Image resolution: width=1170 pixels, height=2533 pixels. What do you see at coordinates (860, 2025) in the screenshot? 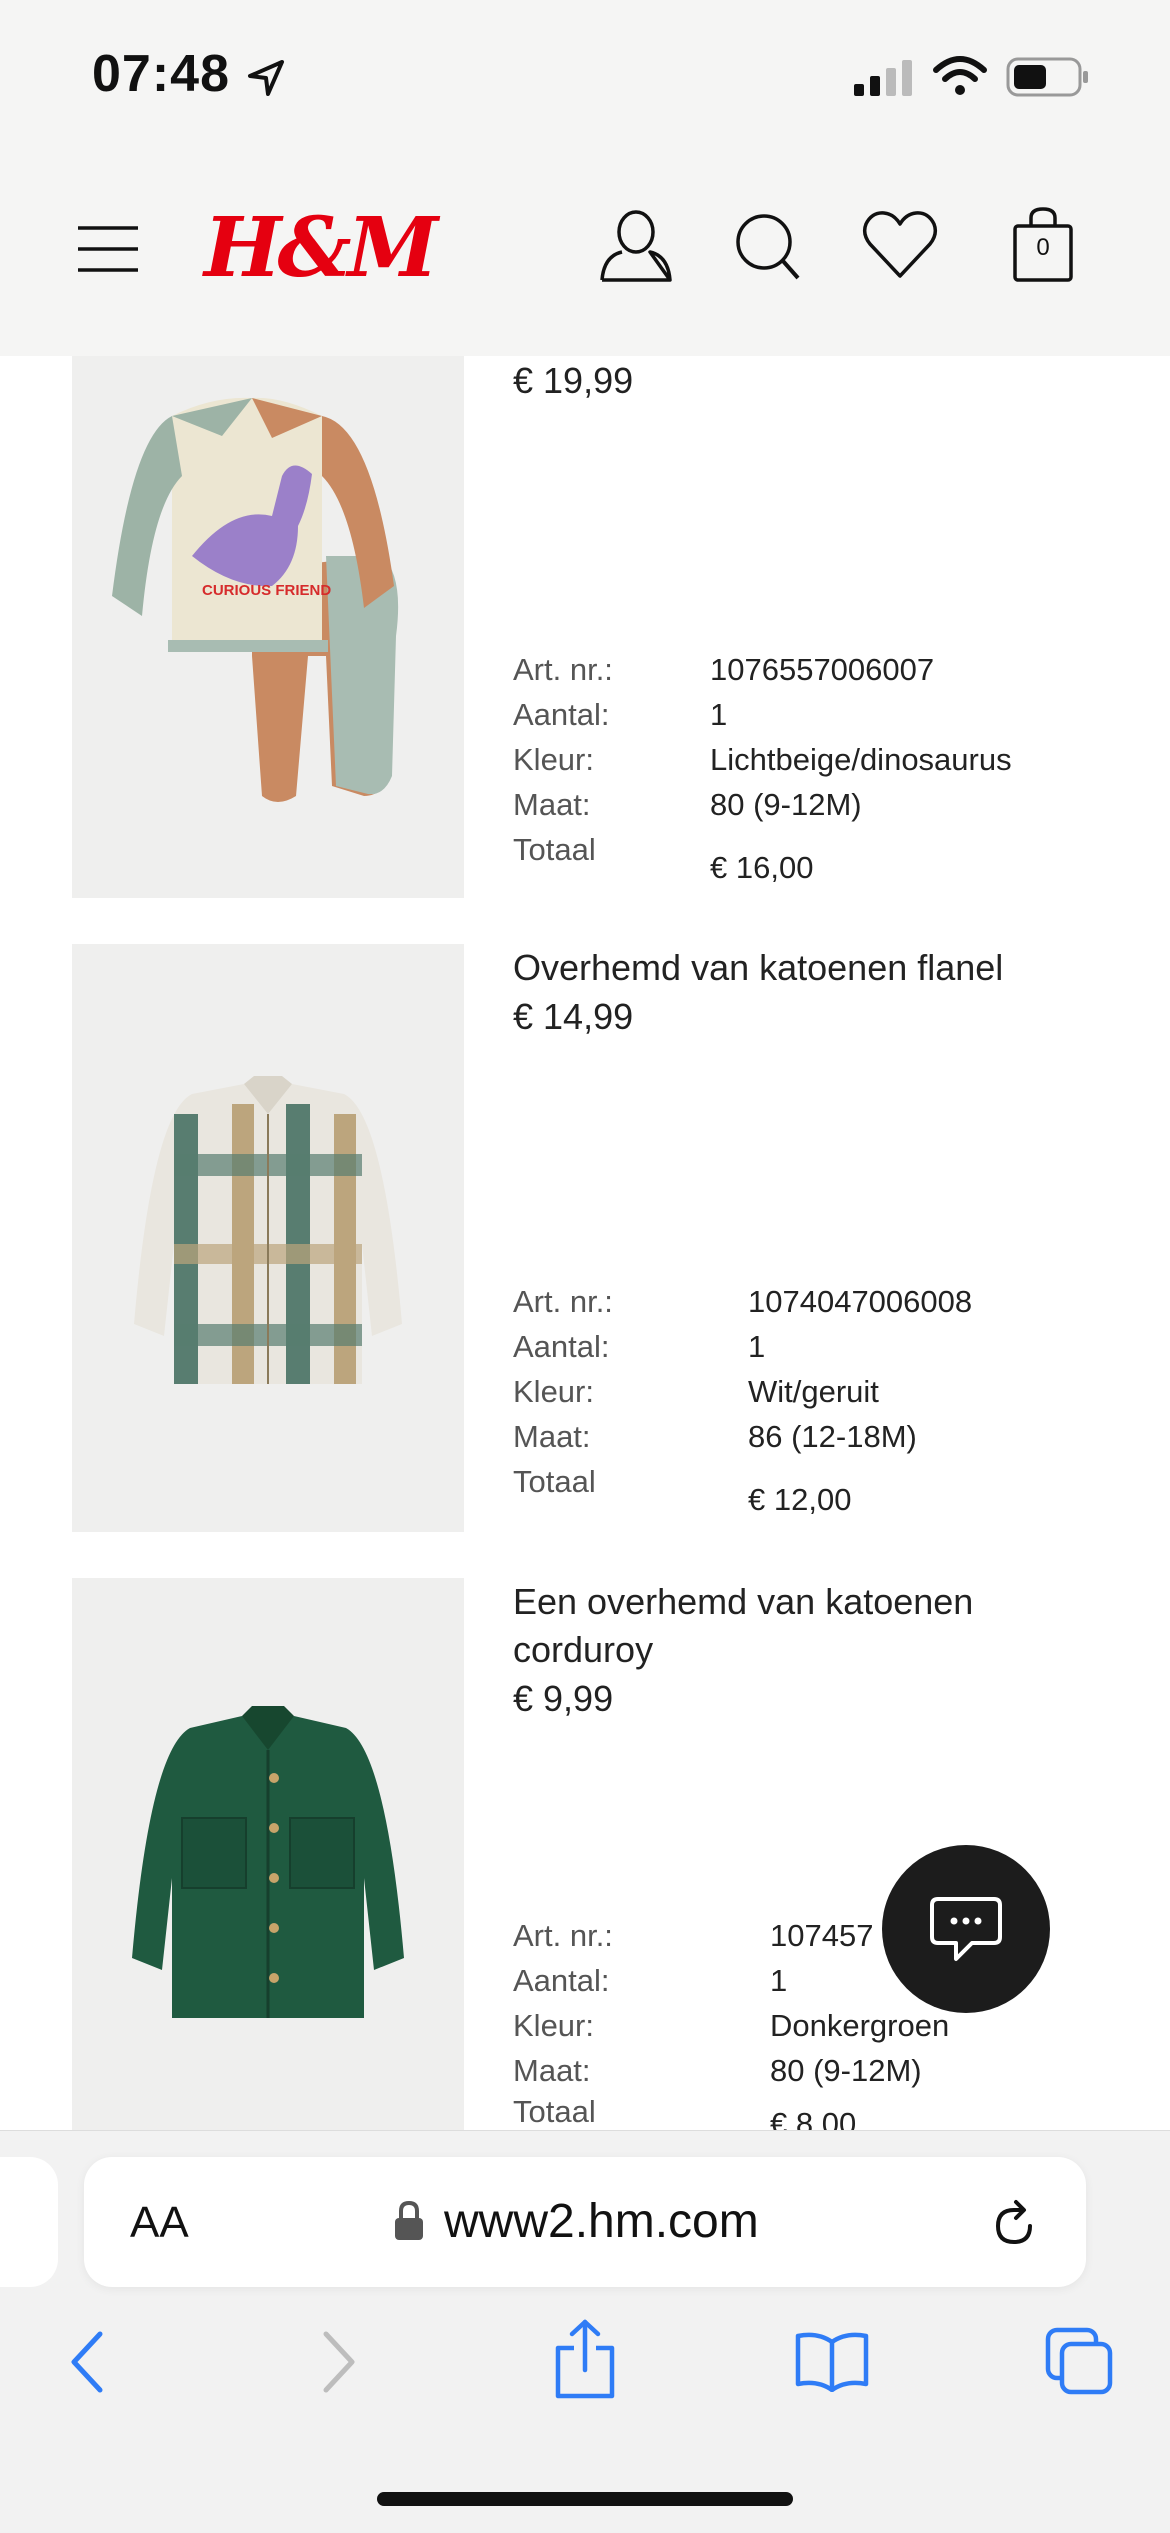
I see `detail-value-color: Donkergroen` at bounding box center [860, 2025].